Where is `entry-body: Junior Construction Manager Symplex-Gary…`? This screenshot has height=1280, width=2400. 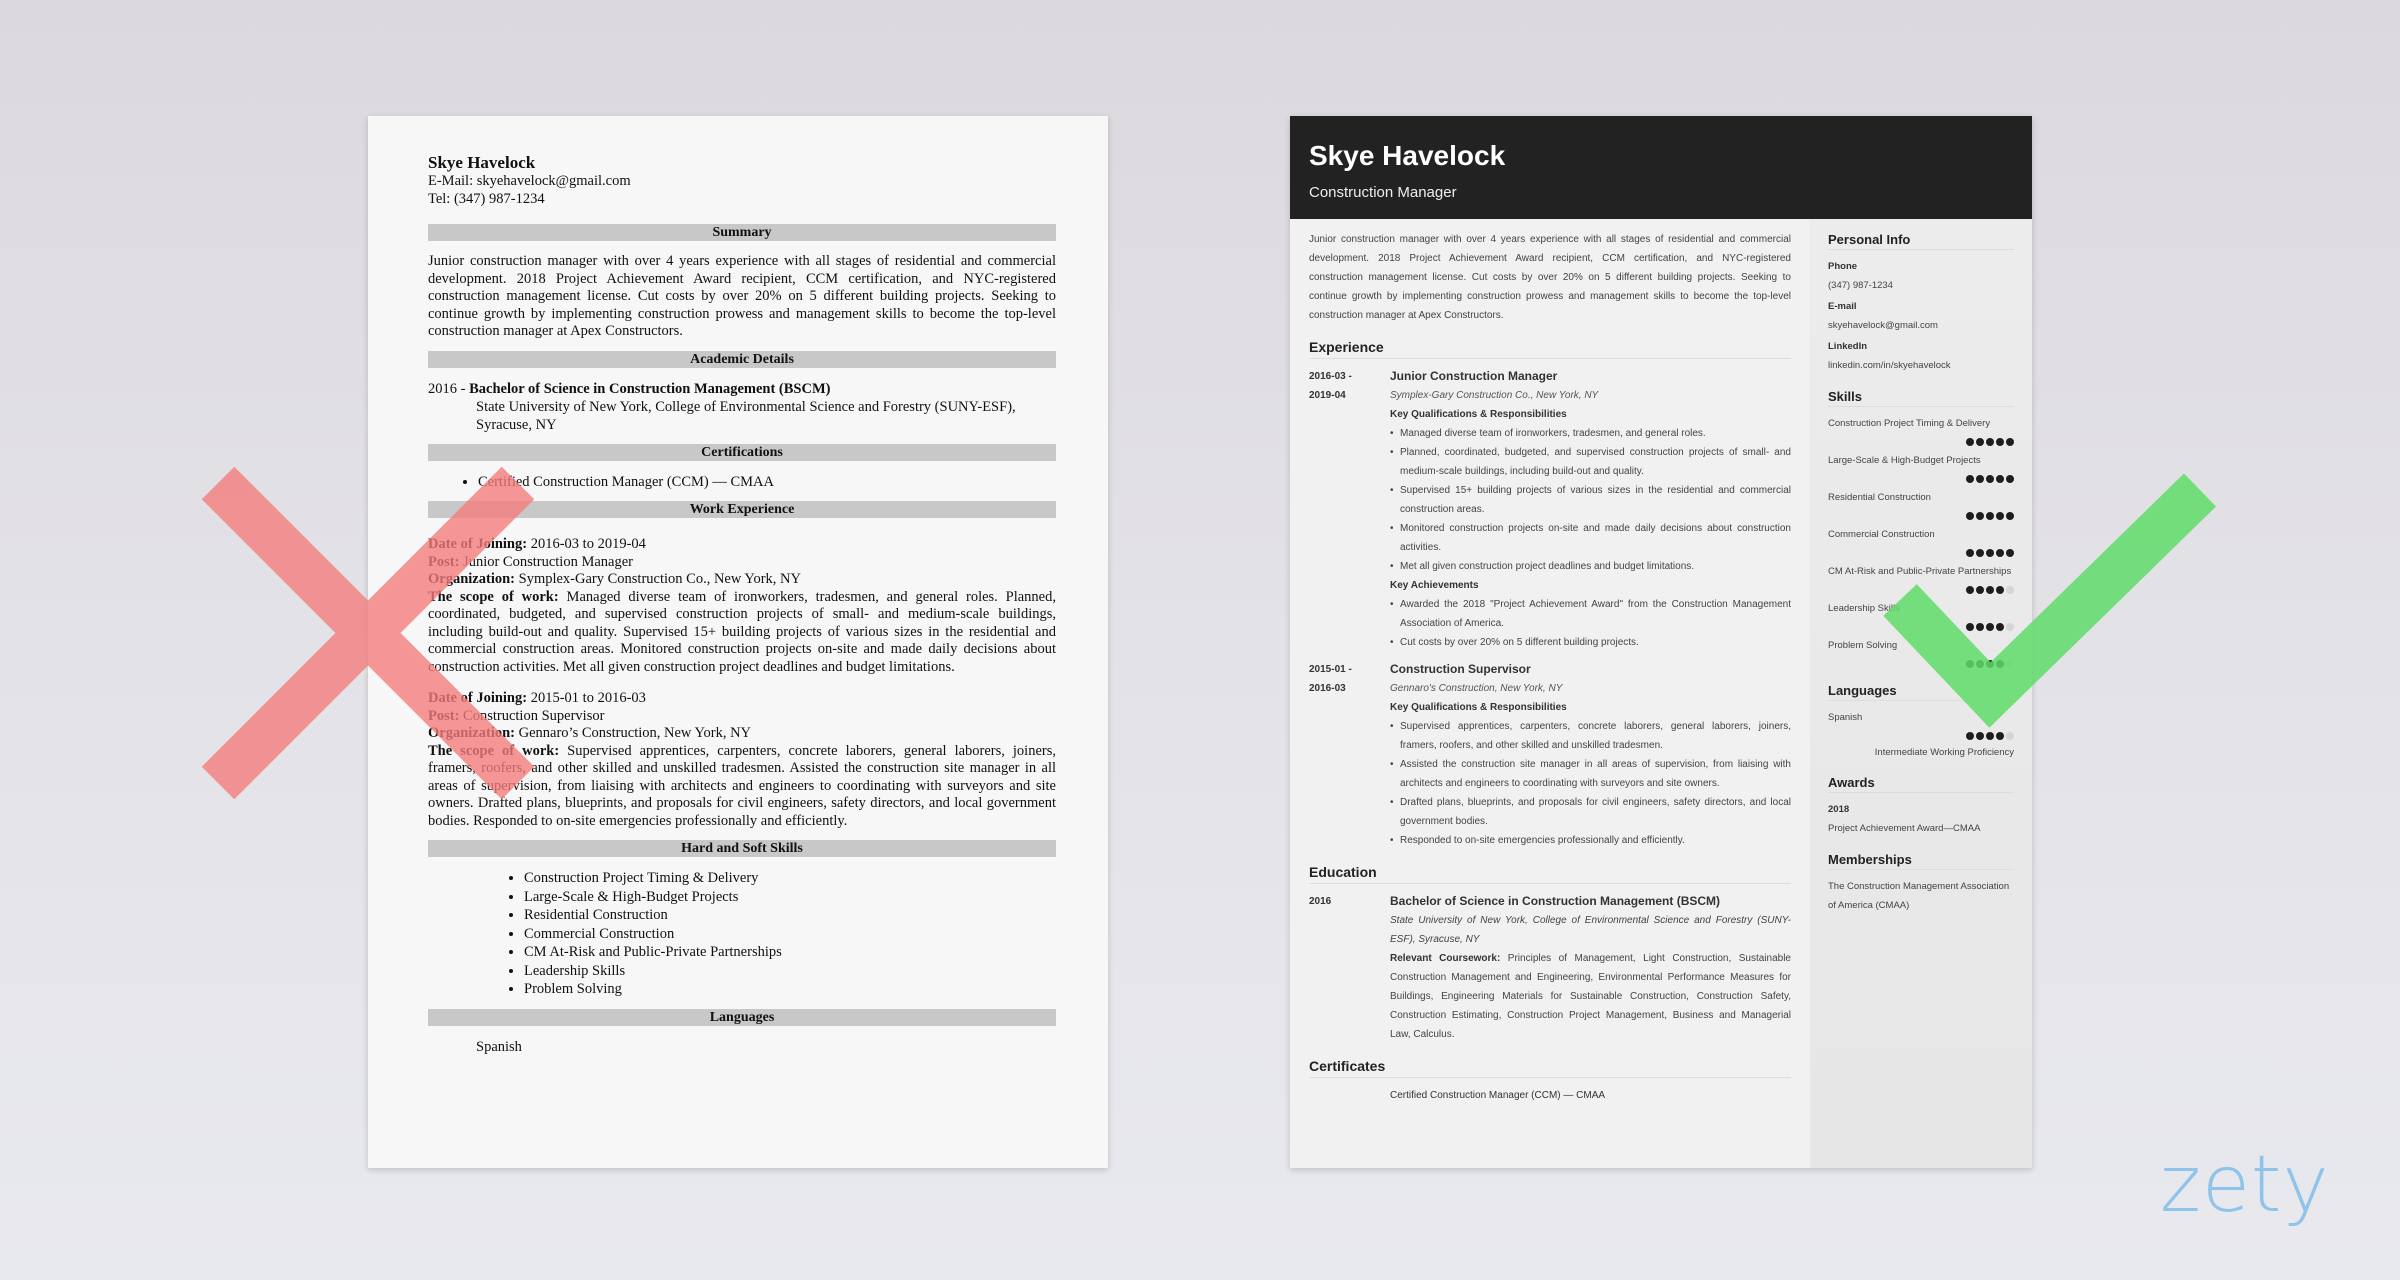 entry-body: Junior Construction Manager Symplex-Gary… is located at coordinates (1590, 509).